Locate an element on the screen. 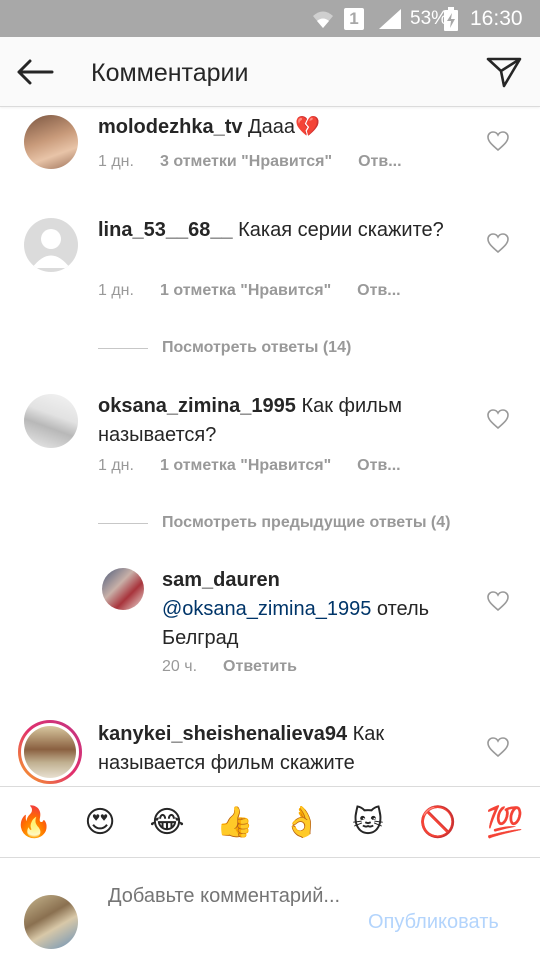 The image size is (540, 960). comment-text: molodezhka_tv Дааа💔 is located at coordinates (293, 127).